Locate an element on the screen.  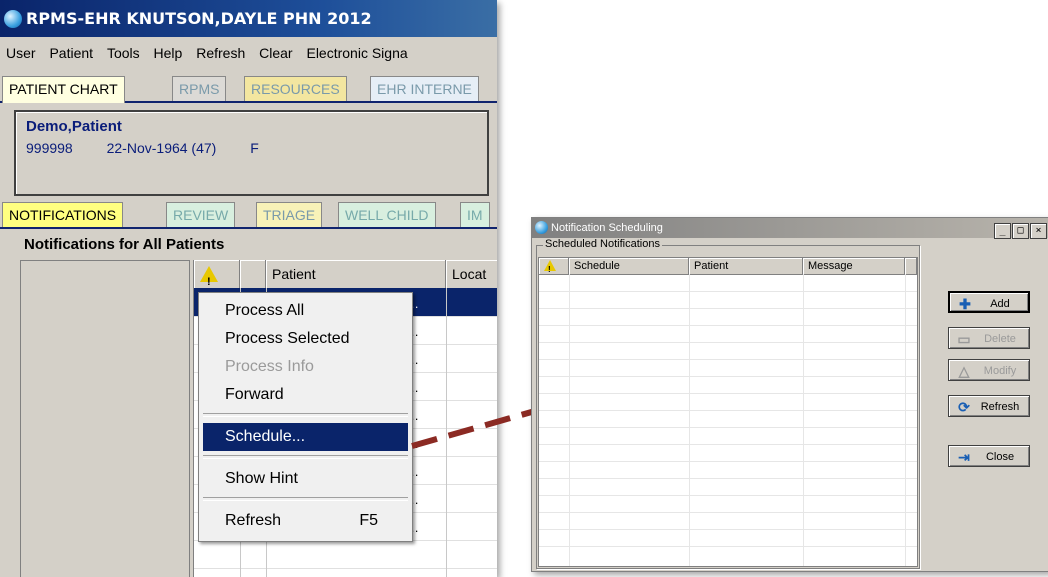
refresh-icon: ⟳ is located at coordinates (964, 407).